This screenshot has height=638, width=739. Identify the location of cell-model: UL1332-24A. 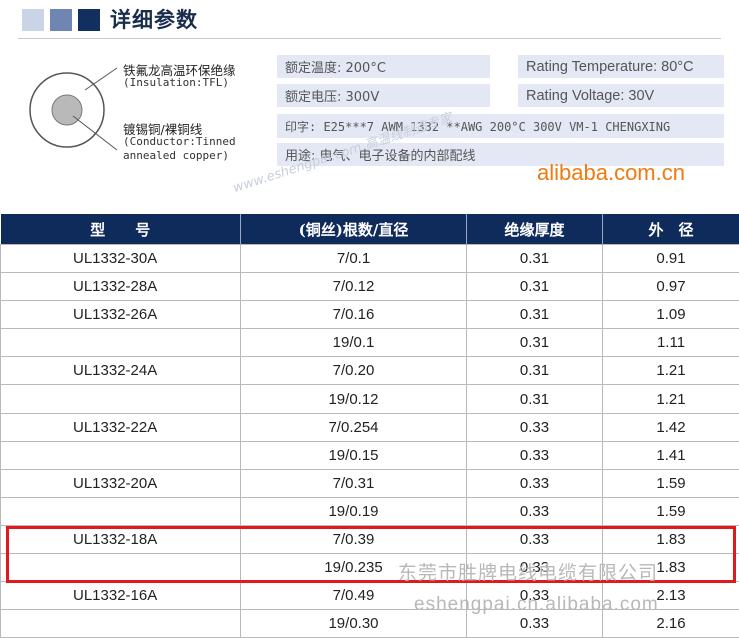
(121, 371).